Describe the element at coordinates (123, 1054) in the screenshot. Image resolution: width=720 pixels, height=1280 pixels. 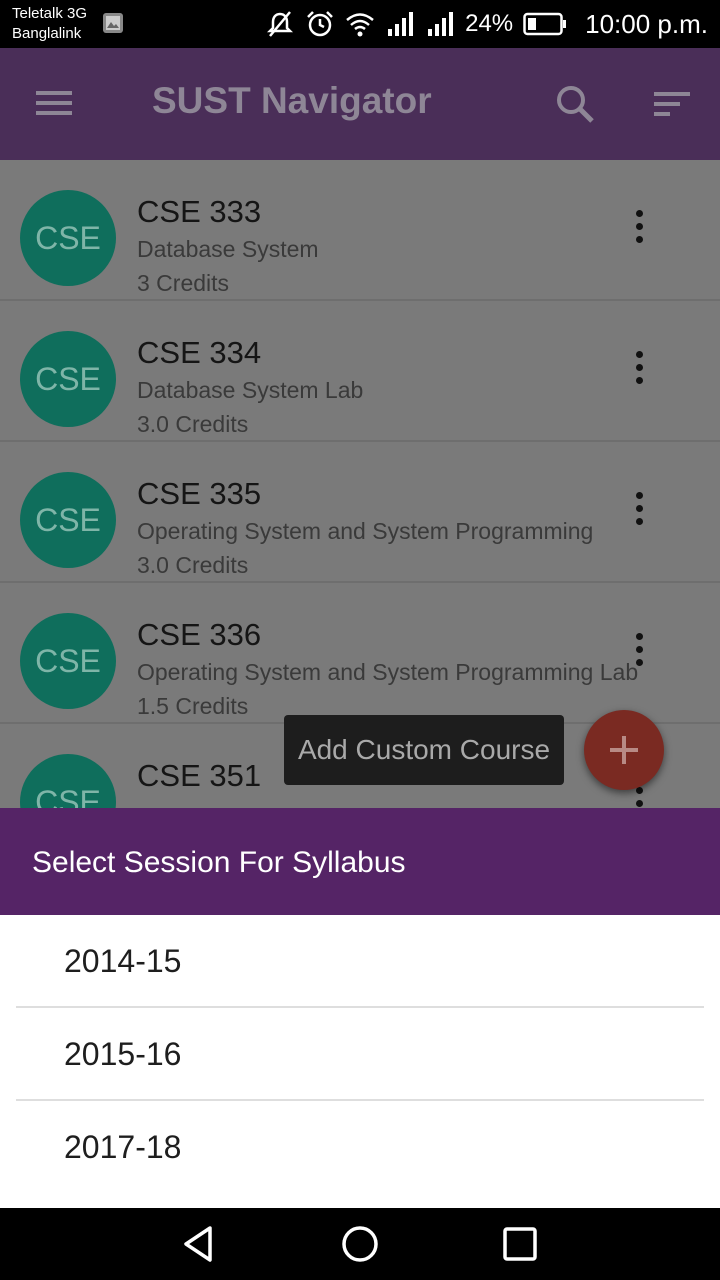
I see `session-option-label: 2015-16` at that location.